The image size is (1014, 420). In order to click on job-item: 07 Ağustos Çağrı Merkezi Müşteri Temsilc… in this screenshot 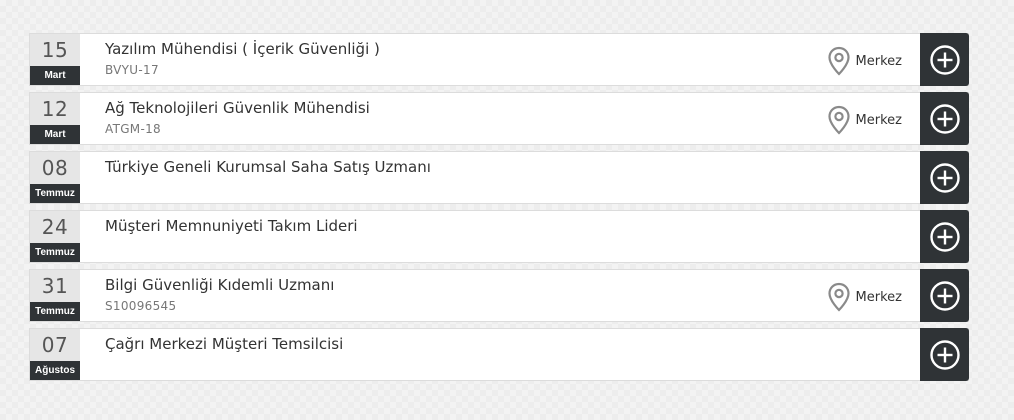, I will do `click(499, 354)`.